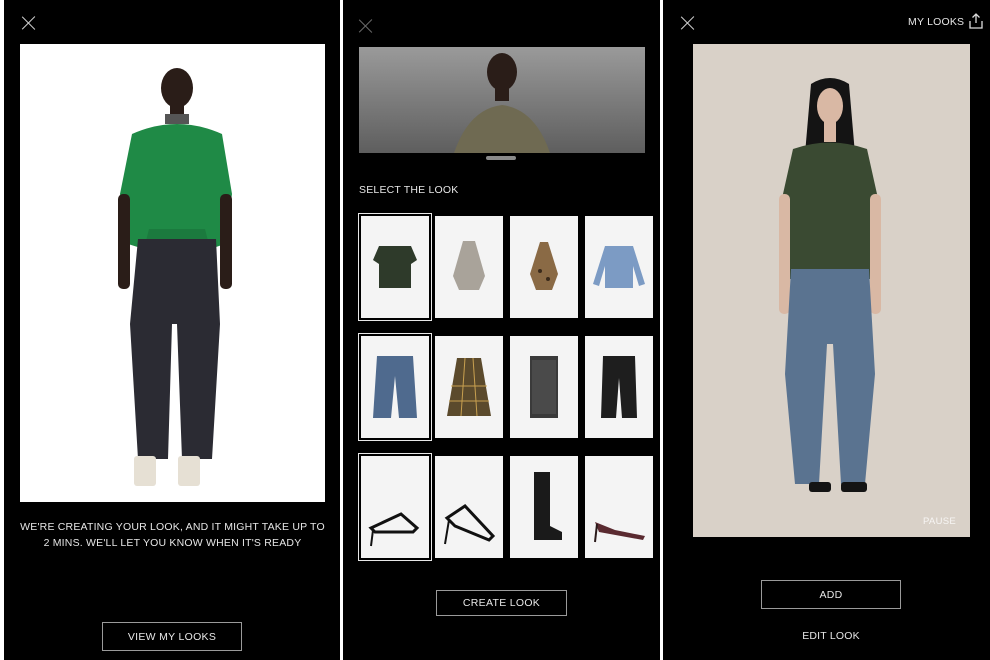 Image resolution: width=990 pixels, height=660 pixels. Describe the element at coordinates (939, 521) in the screenshot. I see `pause-label: PAUSE` at that location.